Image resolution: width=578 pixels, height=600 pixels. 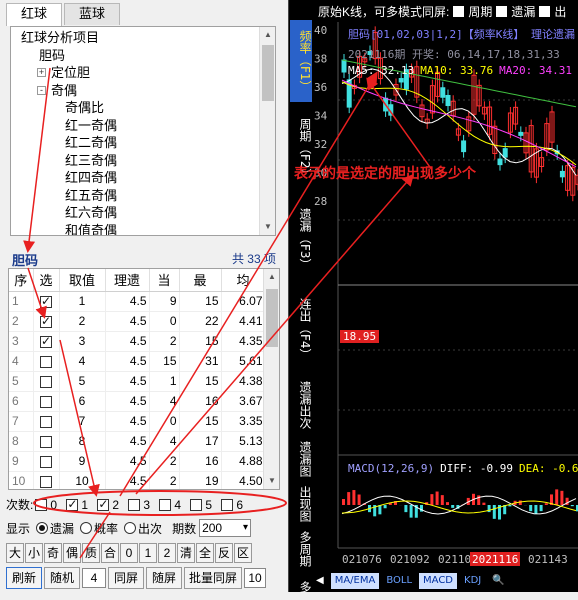 I want to click on indicator-button: BOLL, so click(x=399, y=581).